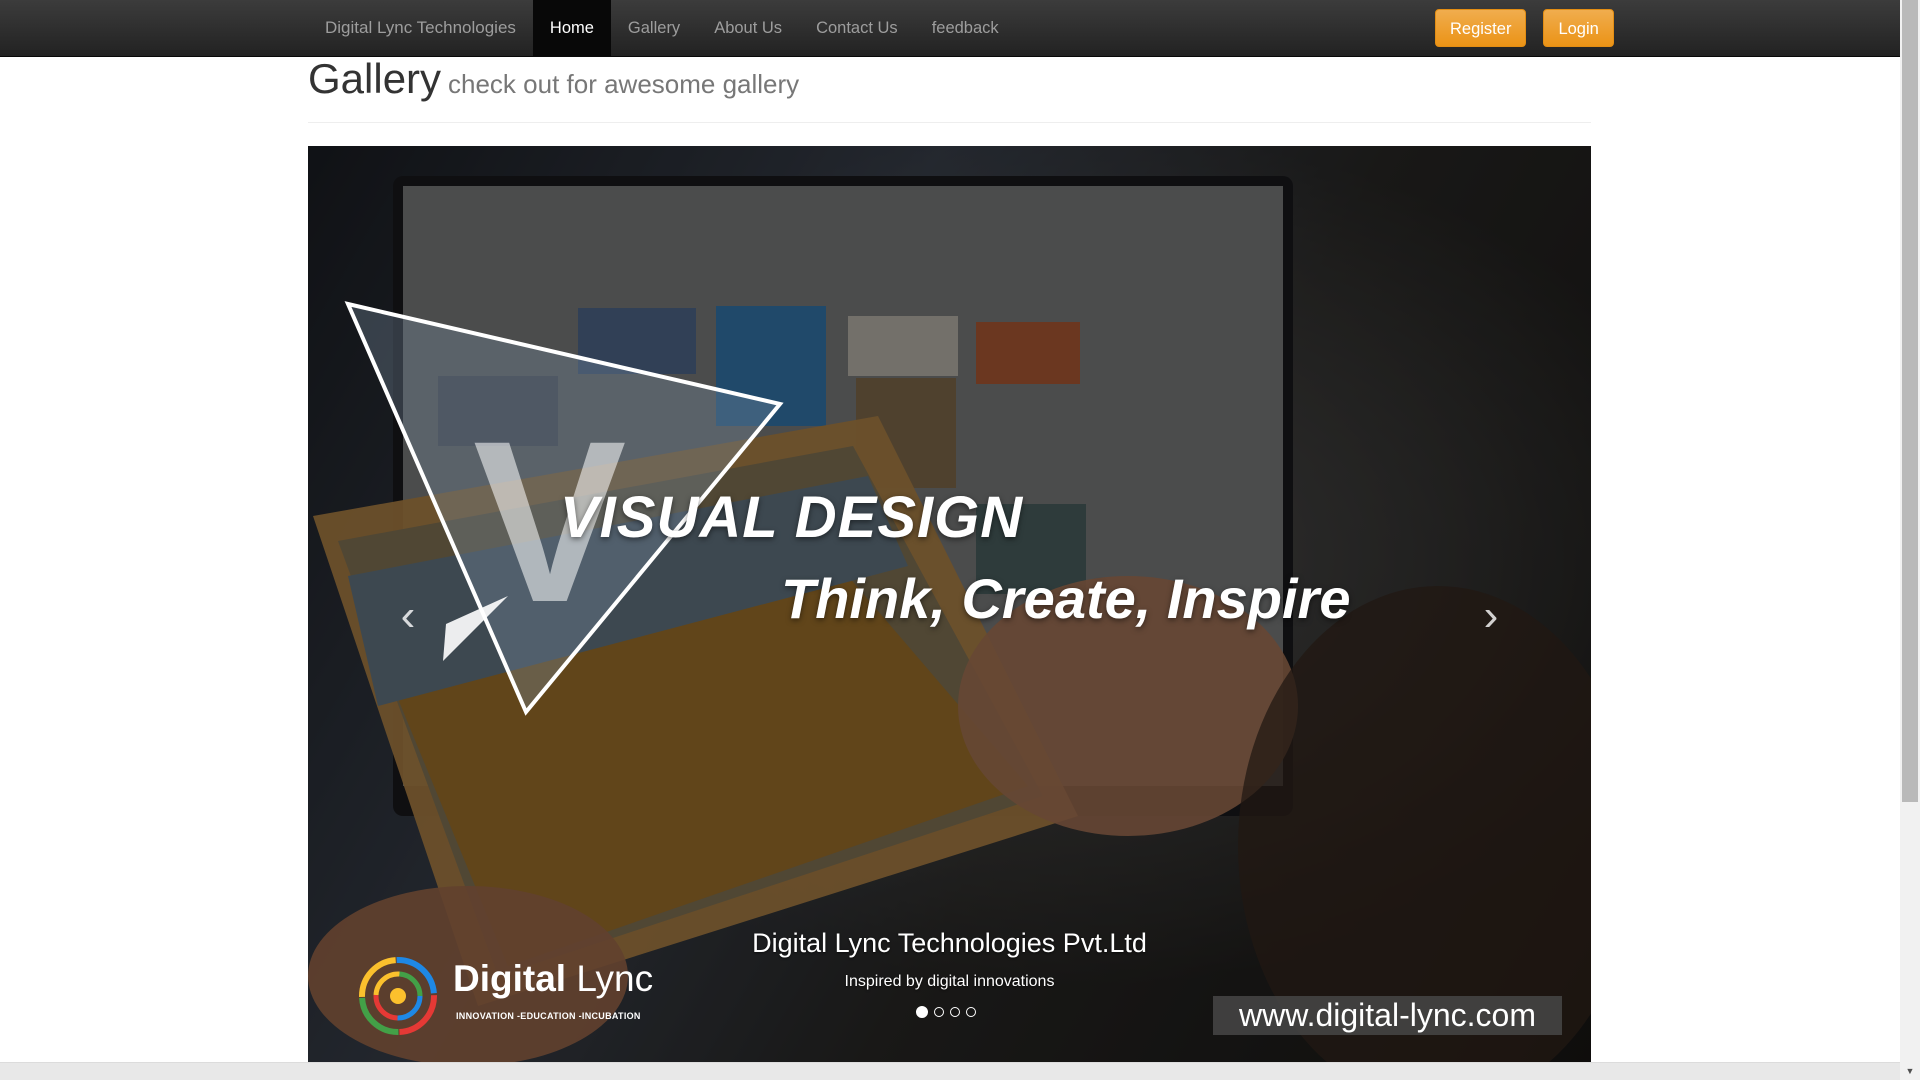  What do you see at coordinates (398, 996) in the screenshot?
I see `digital-lync-logo-icon` at bounding box center [398, 996].